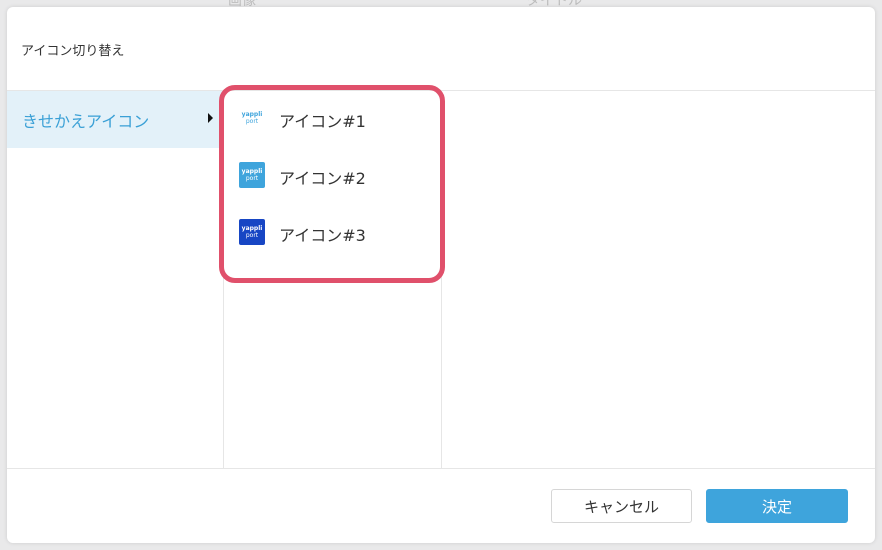 The width and height of the screenshot is (882, 550). I want to click on icon-option-2: yappli port アイコン#2, so click(329, 177).